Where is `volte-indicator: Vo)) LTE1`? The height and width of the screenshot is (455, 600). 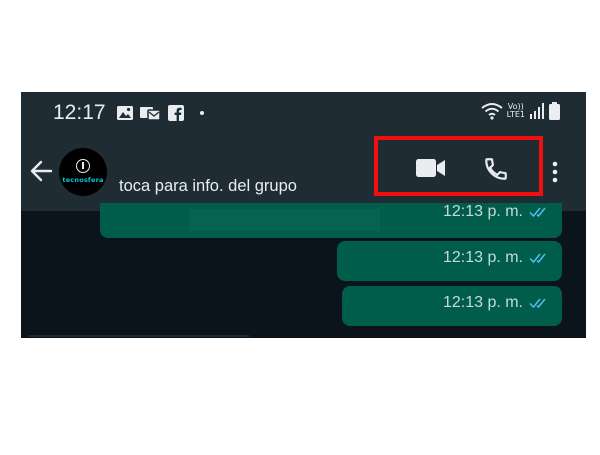 volte-indicator: Vo)) LTE1 is located at coordinates (516, 111).